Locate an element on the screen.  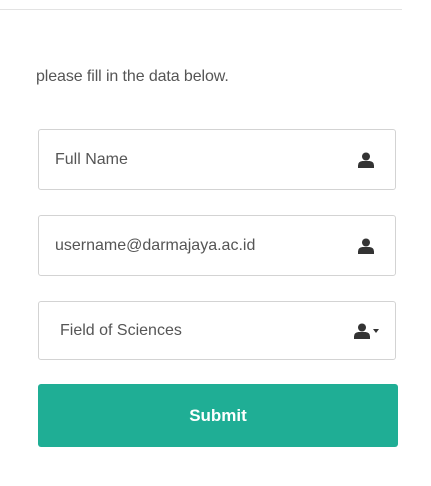
field-of-sciences-select: Field of Sciences is located at coordinates (217, 330).